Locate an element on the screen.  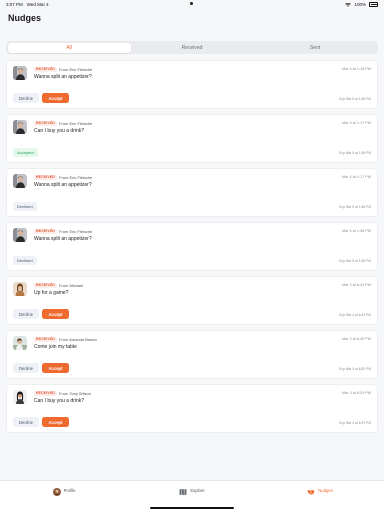
page-title: Nudges is located at coordinates (25, 18).